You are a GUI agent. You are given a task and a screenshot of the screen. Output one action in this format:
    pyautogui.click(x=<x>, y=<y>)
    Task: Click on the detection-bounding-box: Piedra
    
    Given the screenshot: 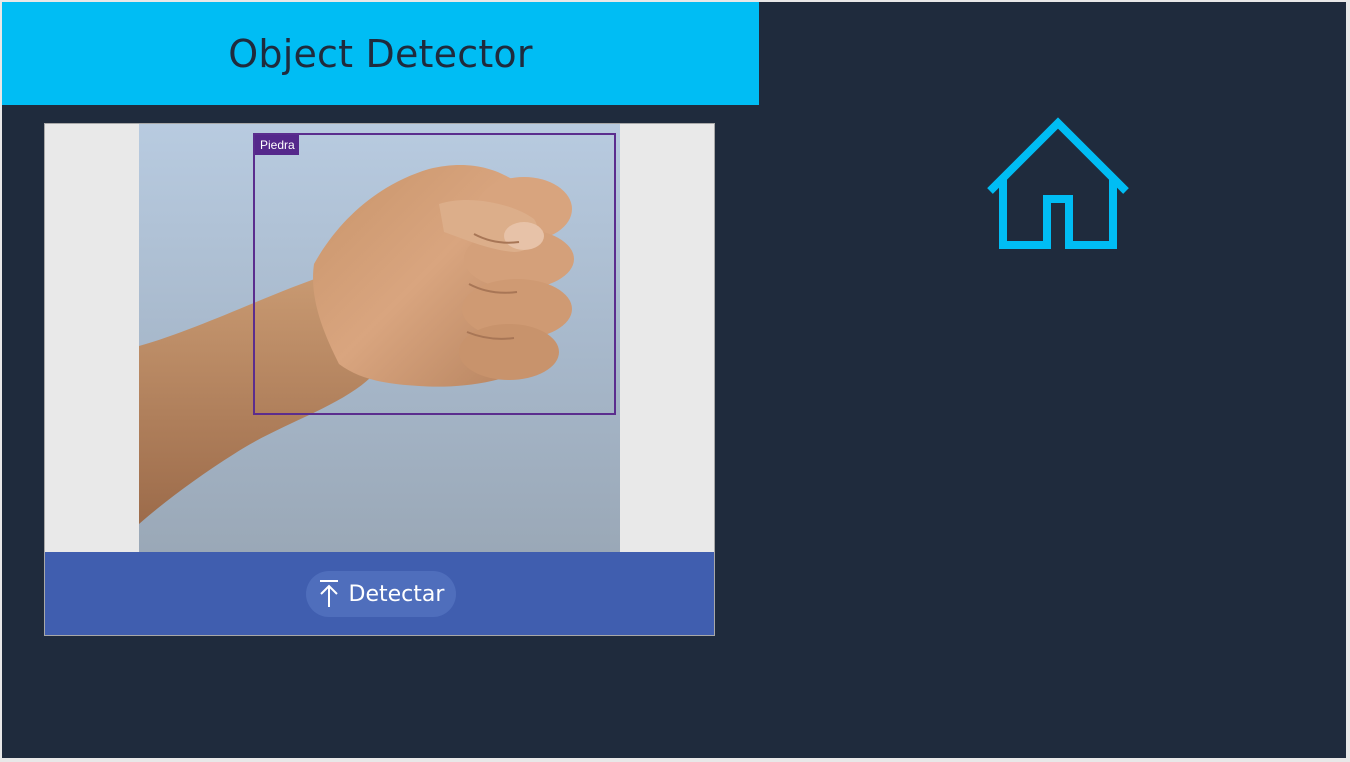 What is the action you would take?
    pyautogui.click(x=434, y=274)
    